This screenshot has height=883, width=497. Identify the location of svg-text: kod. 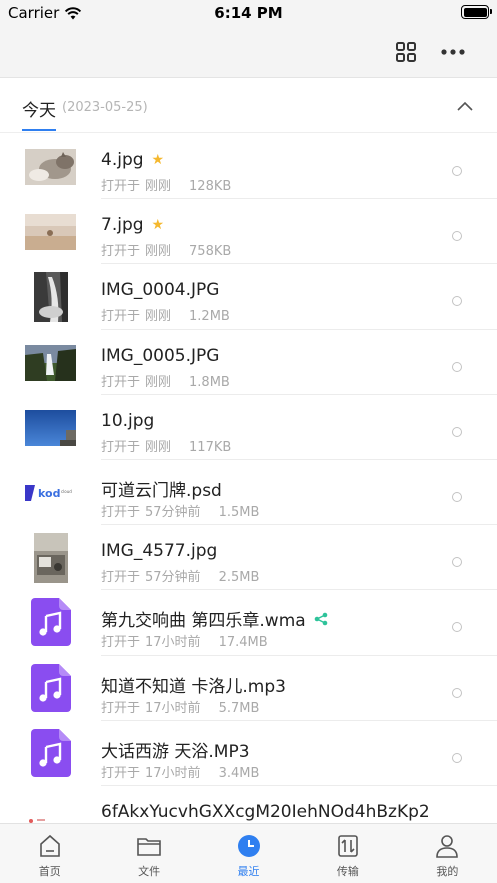
(49, 493).